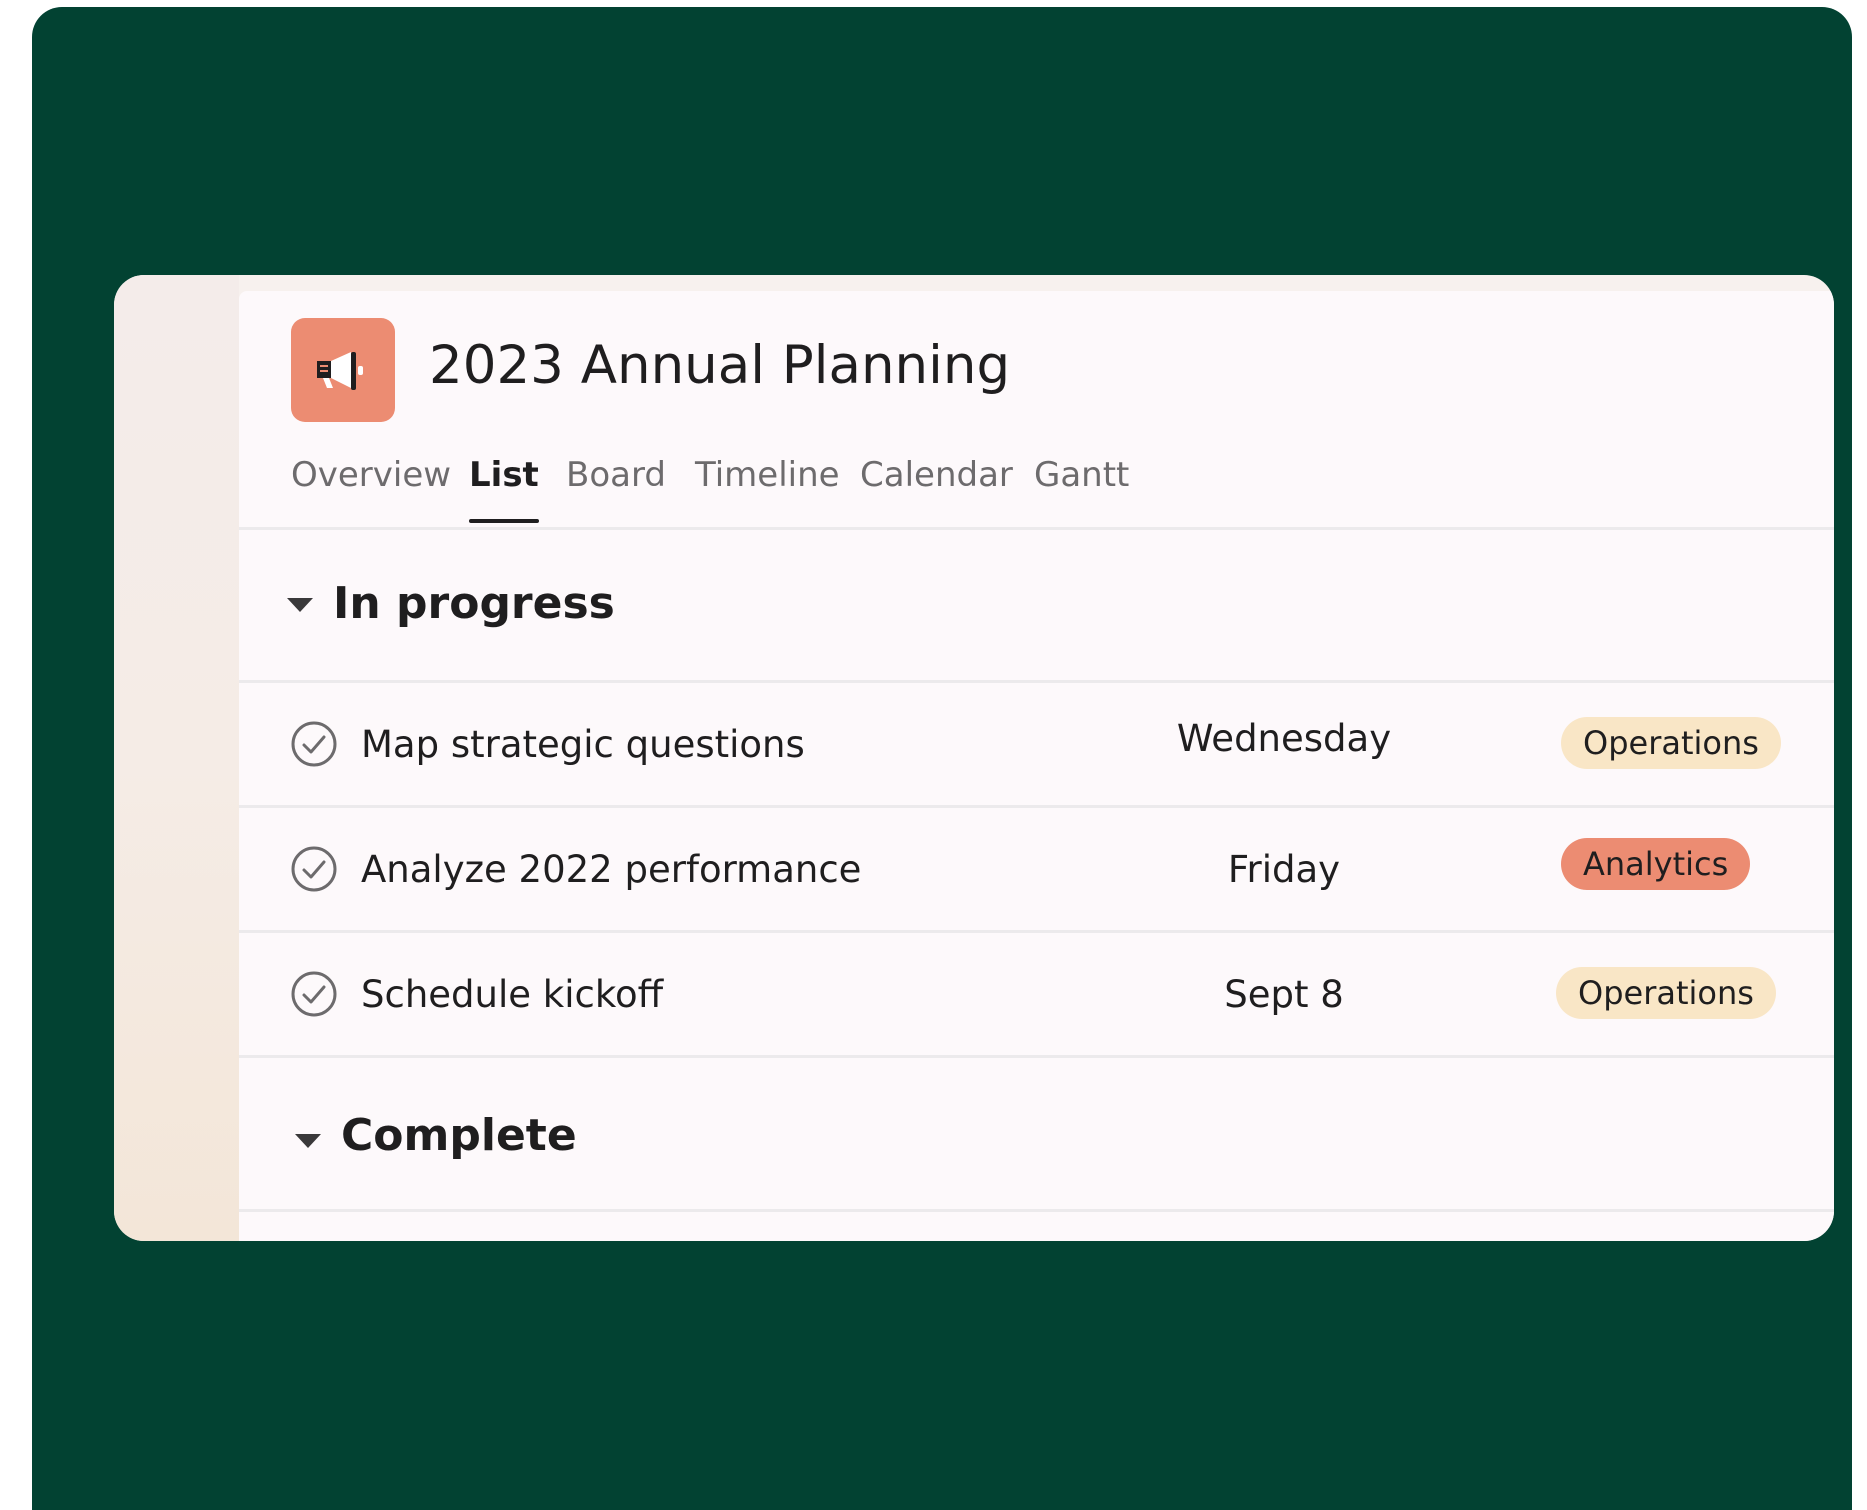 The width and height of the screenshot is (1867, 1510). I want to click on task-row: Schedule kickoff Sept 8 Operations, so click(1036, 992).